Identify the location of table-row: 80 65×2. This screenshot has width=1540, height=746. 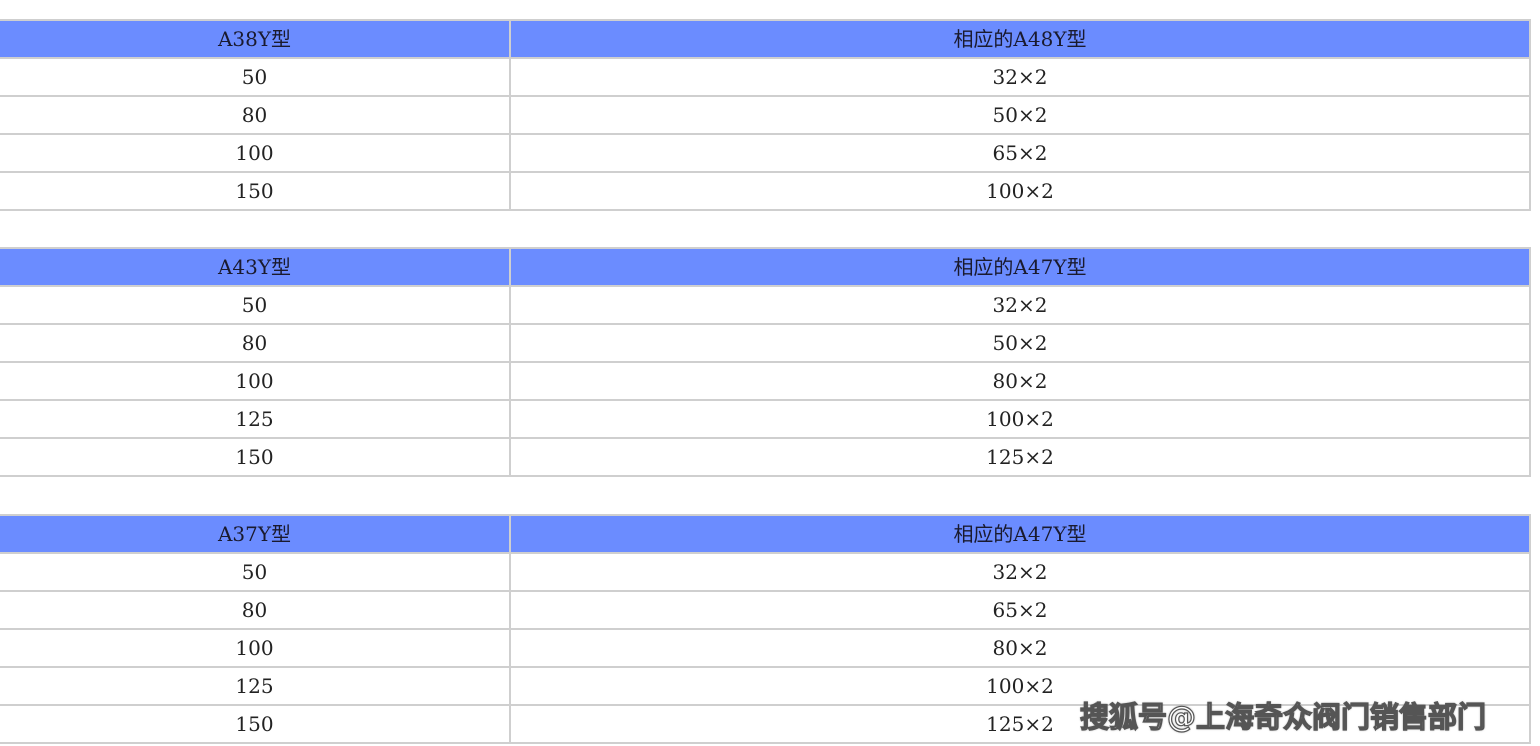
(765, 610).